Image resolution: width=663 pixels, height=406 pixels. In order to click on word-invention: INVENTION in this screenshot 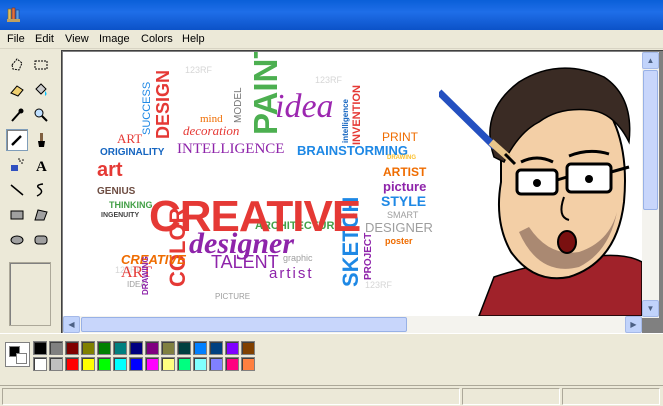, I will do `click(357, 115)`.